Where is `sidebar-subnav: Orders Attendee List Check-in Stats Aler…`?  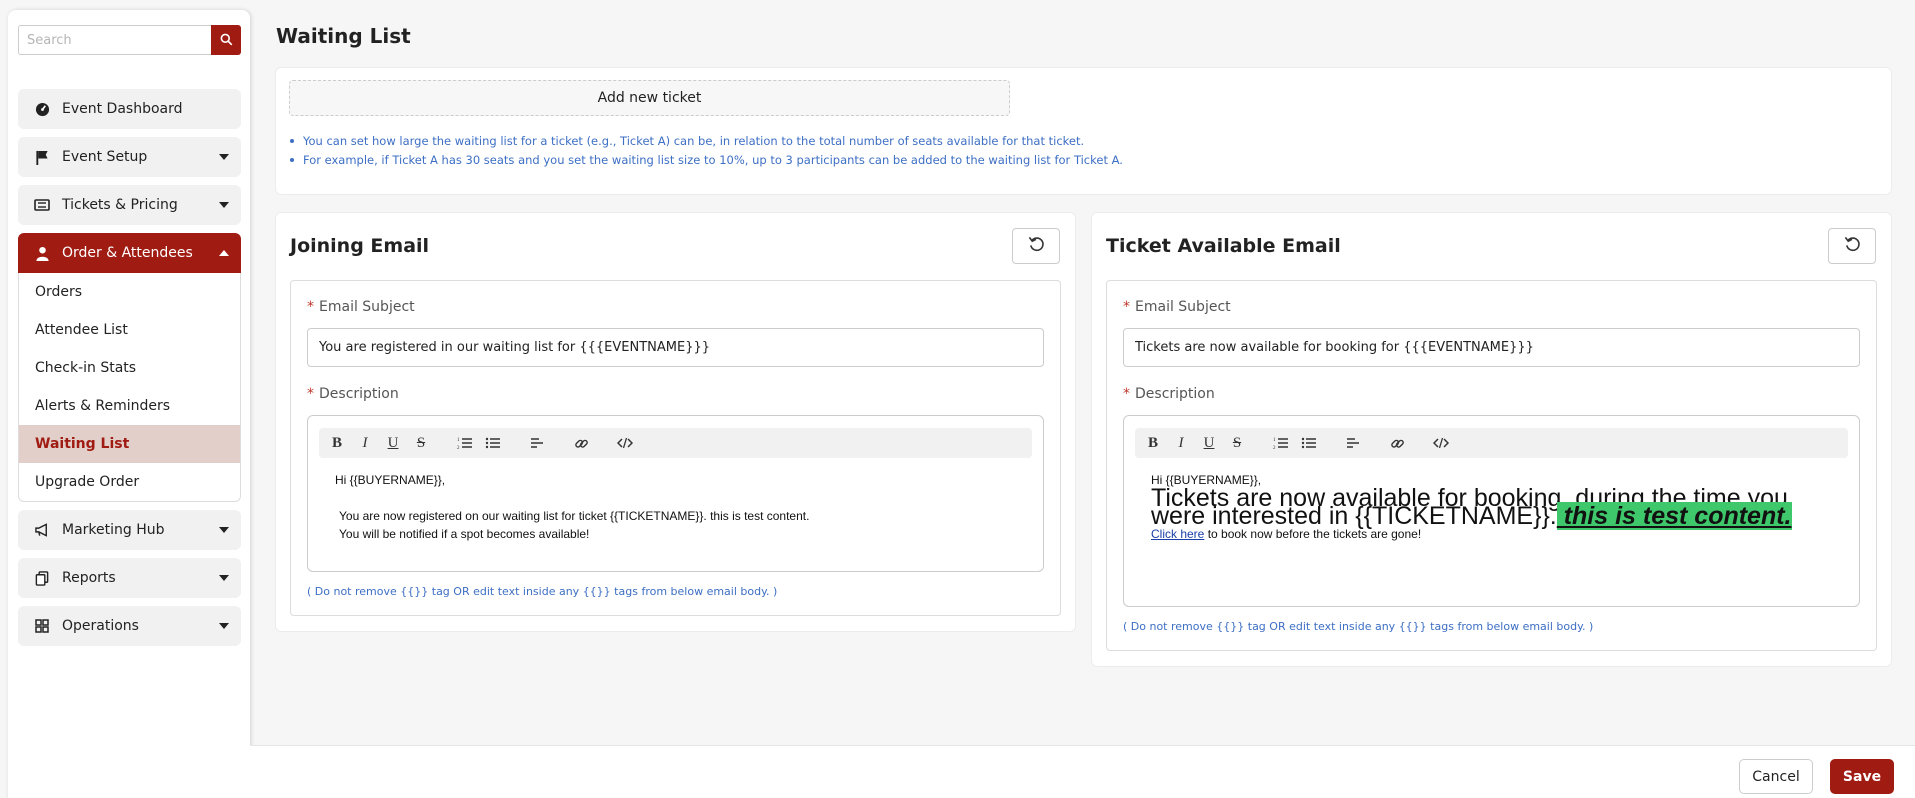
sidebar-subnav: Orders Attendee List Check-in Stats Aler… is located at coordinates (129, 387).